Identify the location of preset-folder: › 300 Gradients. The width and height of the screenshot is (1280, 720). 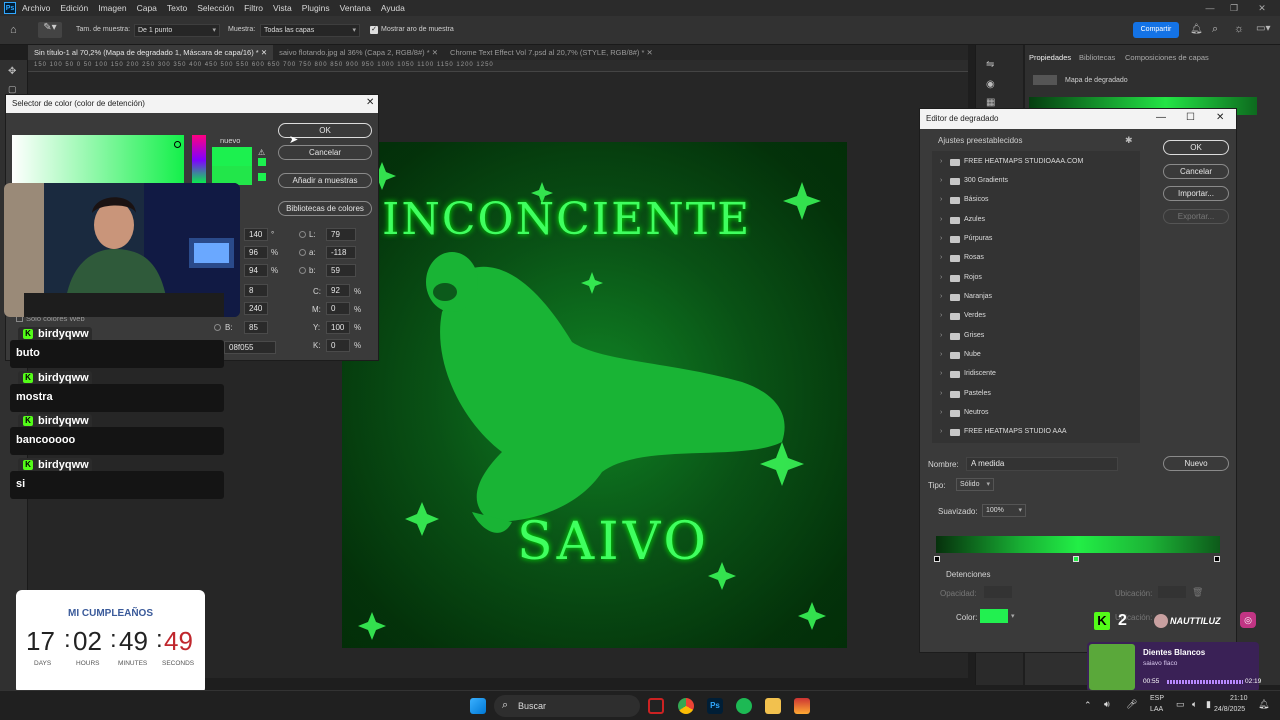
(1040, 181).